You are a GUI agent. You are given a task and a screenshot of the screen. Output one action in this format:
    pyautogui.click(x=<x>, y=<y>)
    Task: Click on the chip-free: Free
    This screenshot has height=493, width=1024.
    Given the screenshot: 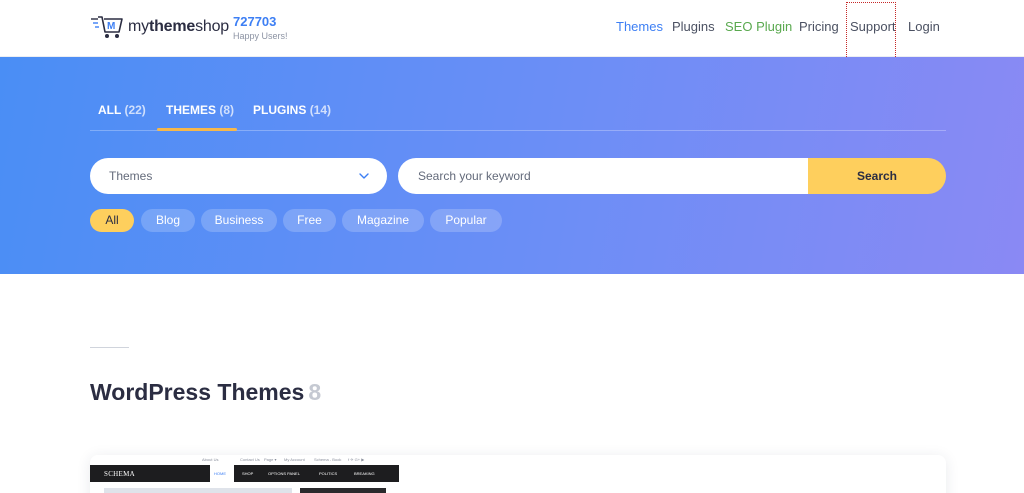 What is the action you would take?
    pyautogui.click(x=309, y=220)
    